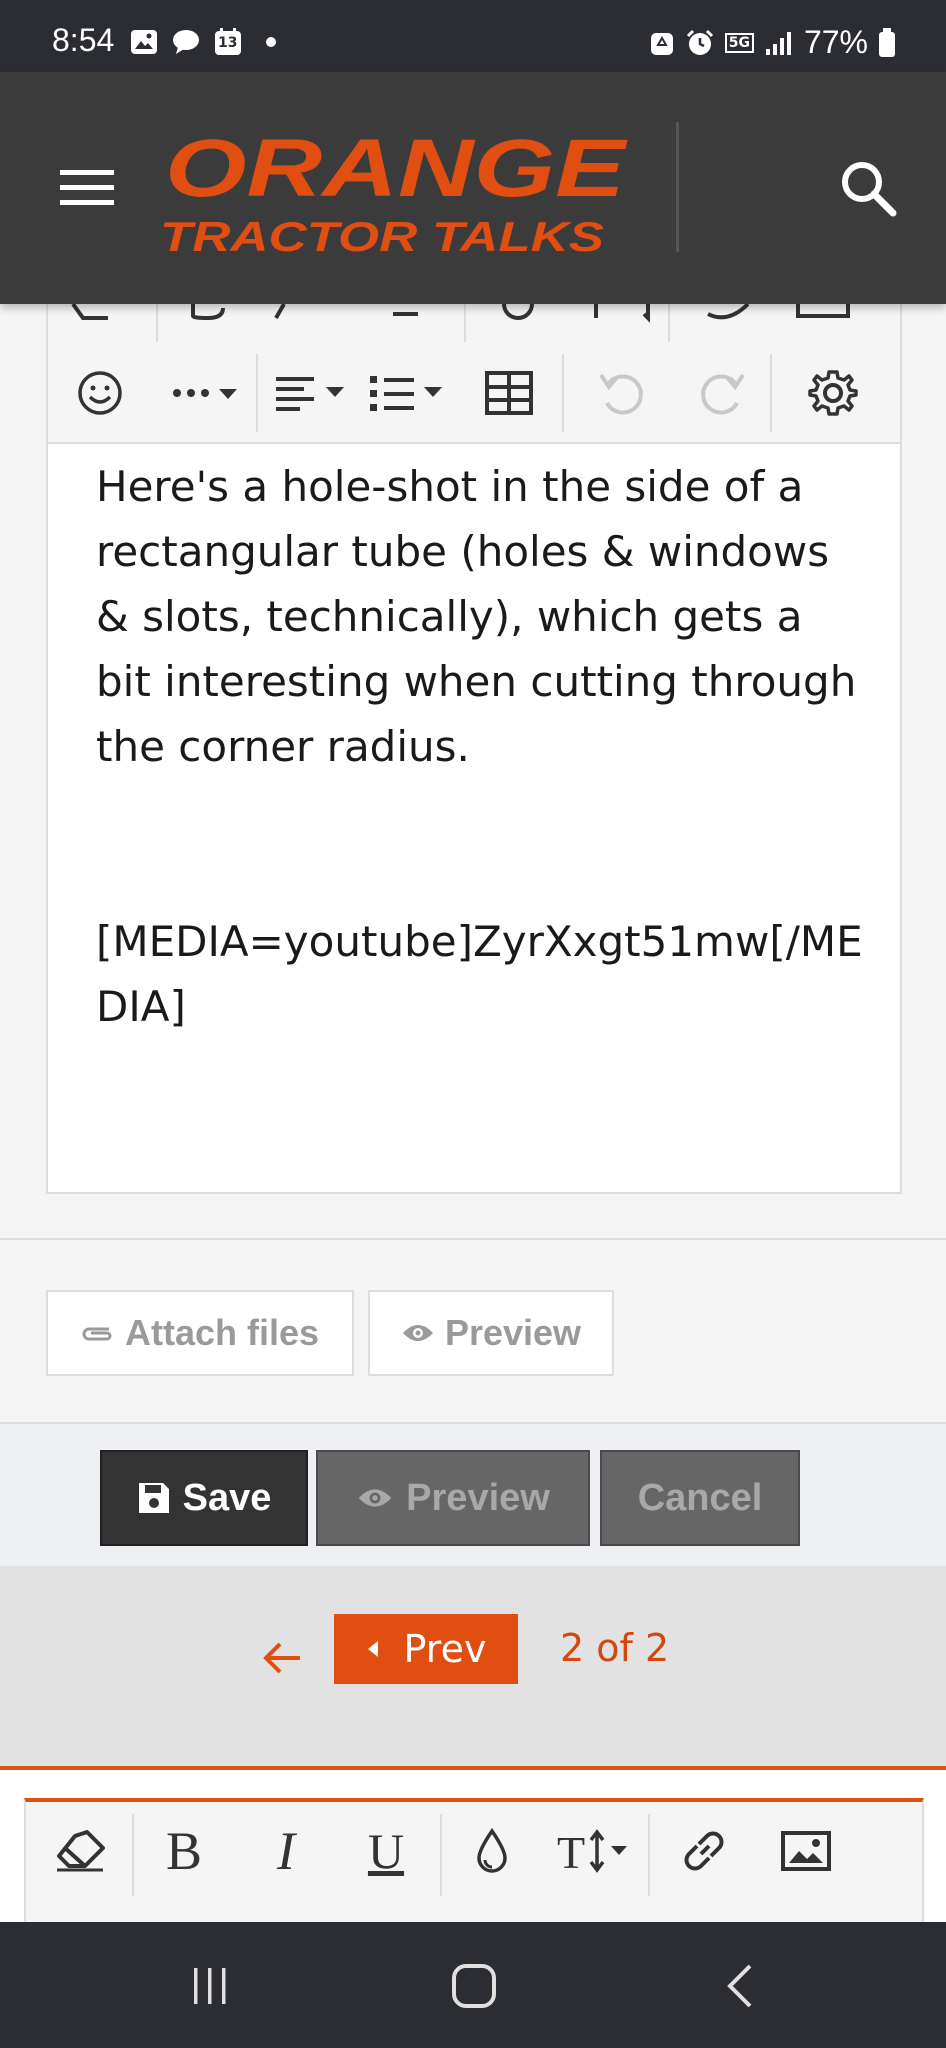 The height and width of the screenshot is (2048, 946). What do you see at coordinates (778, 43) in the screenshot?
I see `signal-icon` at bounding box center [778, 43].